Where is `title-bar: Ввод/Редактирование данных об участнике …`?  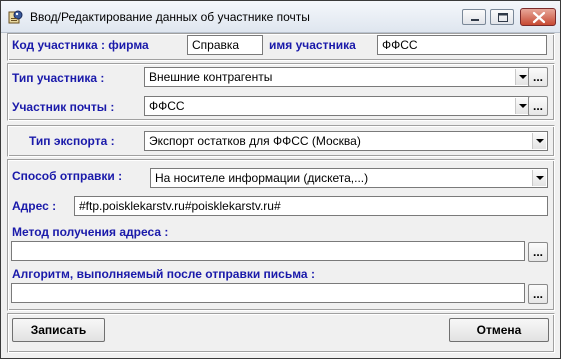 title-bar: Ввод/Редактирование данных об участнике … is located at coordinates (280, 17).